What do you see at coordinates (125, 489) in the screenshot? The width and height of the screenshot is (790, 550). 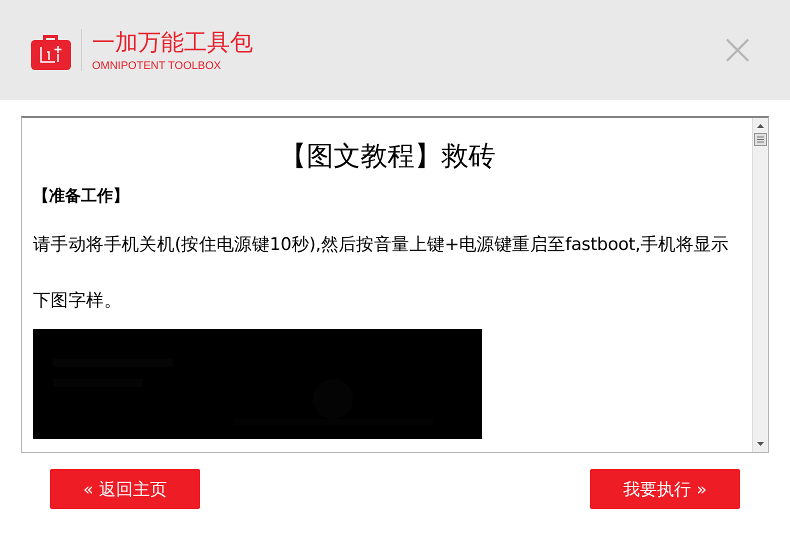 I see `back-home-button: « 返回主页` at bounding box center [125, 489].